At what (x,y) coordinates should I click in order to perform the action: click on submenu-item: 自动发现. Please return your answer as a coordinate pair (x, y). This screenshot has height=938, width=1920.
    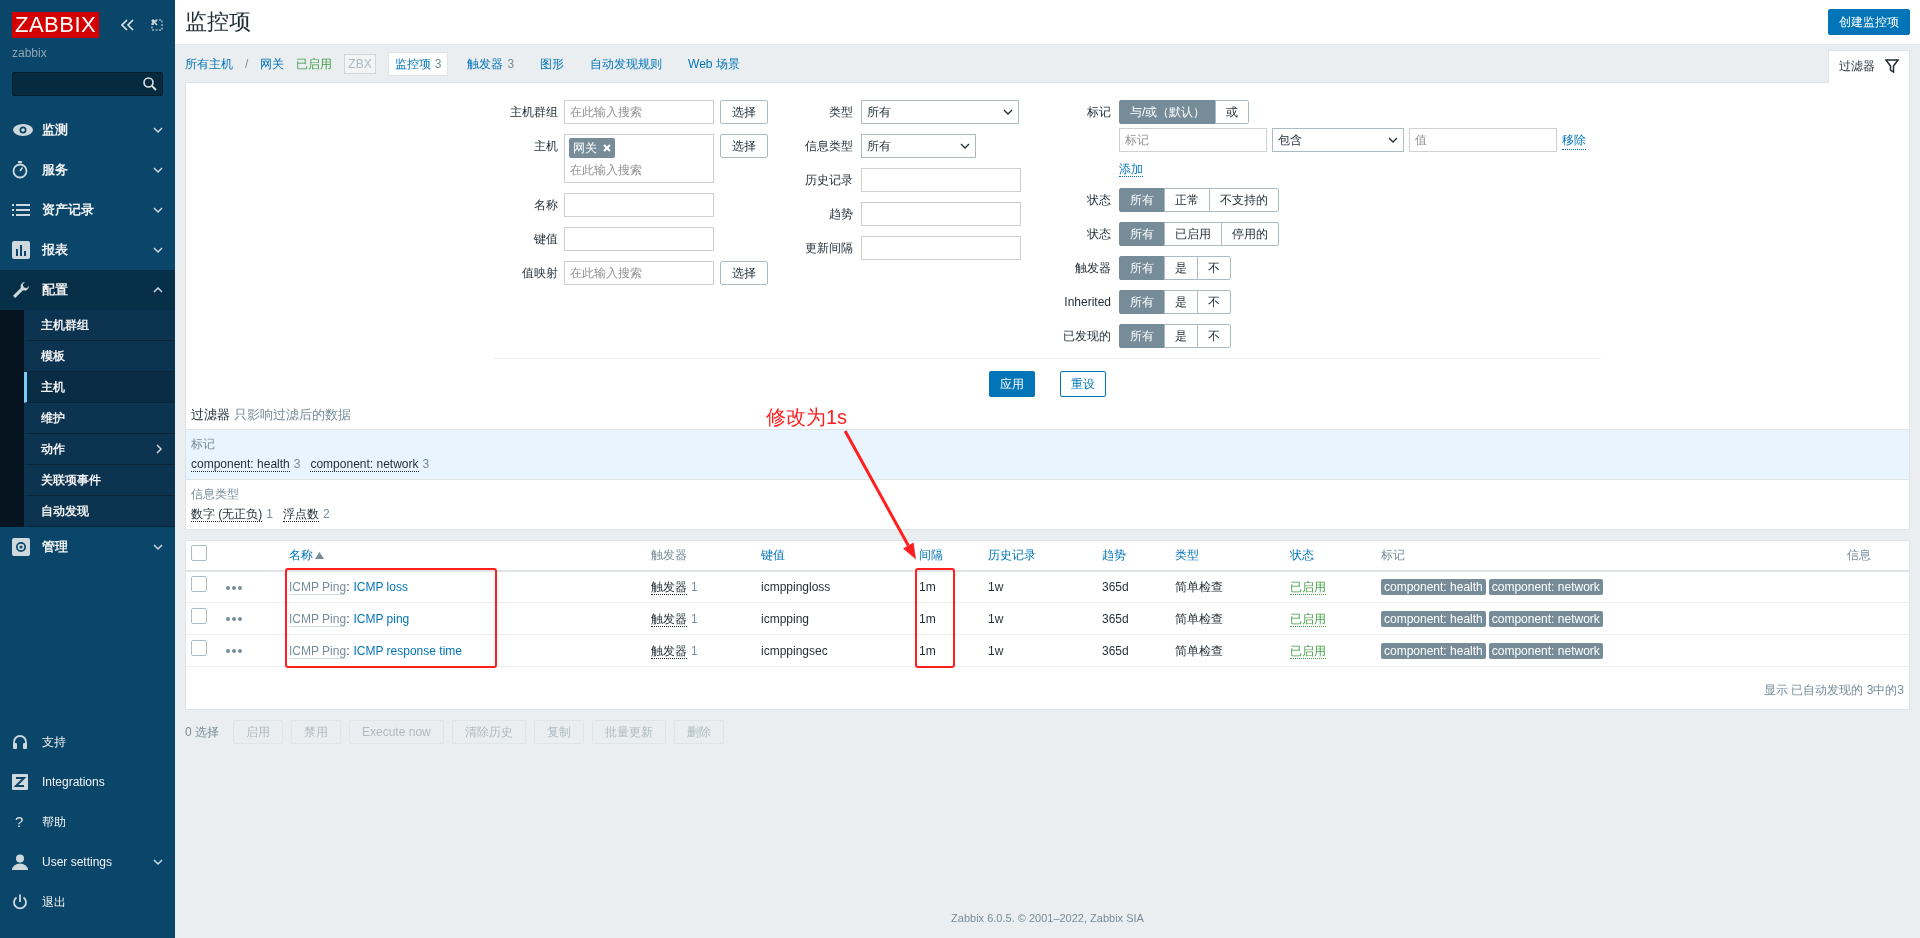
    Looking at the image, I should click on (99, 511).